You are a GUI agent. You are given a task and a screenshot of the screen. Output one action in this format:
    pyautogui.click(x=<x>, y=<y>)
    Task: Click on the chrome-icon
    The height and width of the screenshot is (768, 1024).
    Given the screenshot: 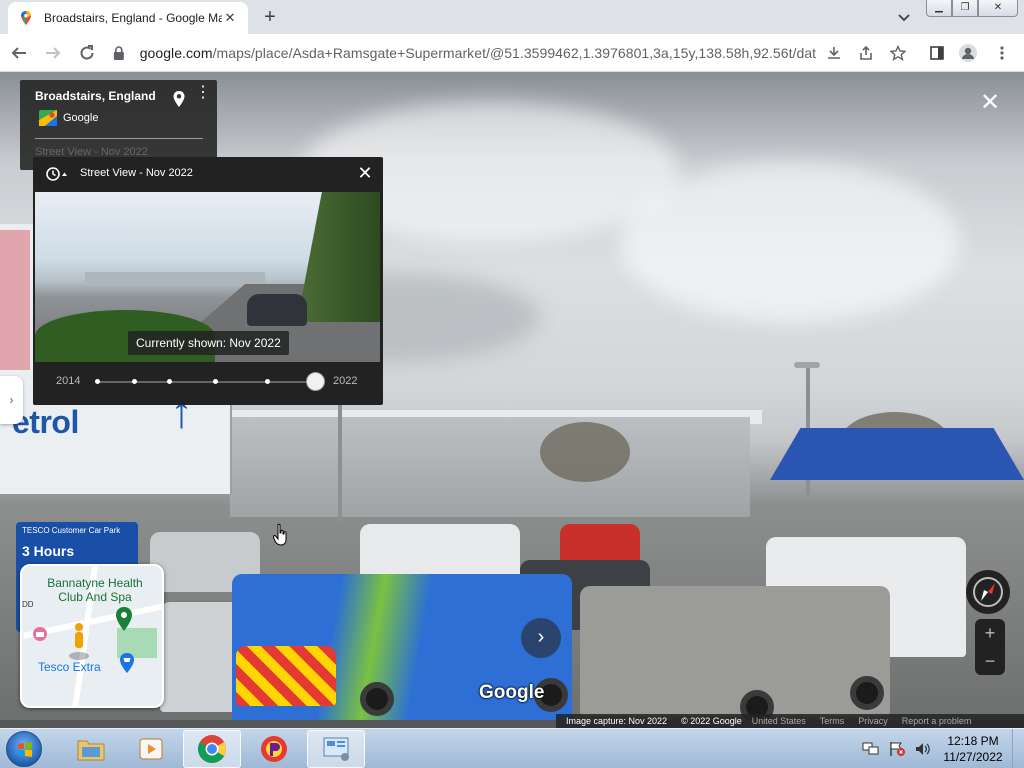 What is the action you would take?
    pyautogui.click(x=212, y=749)
    